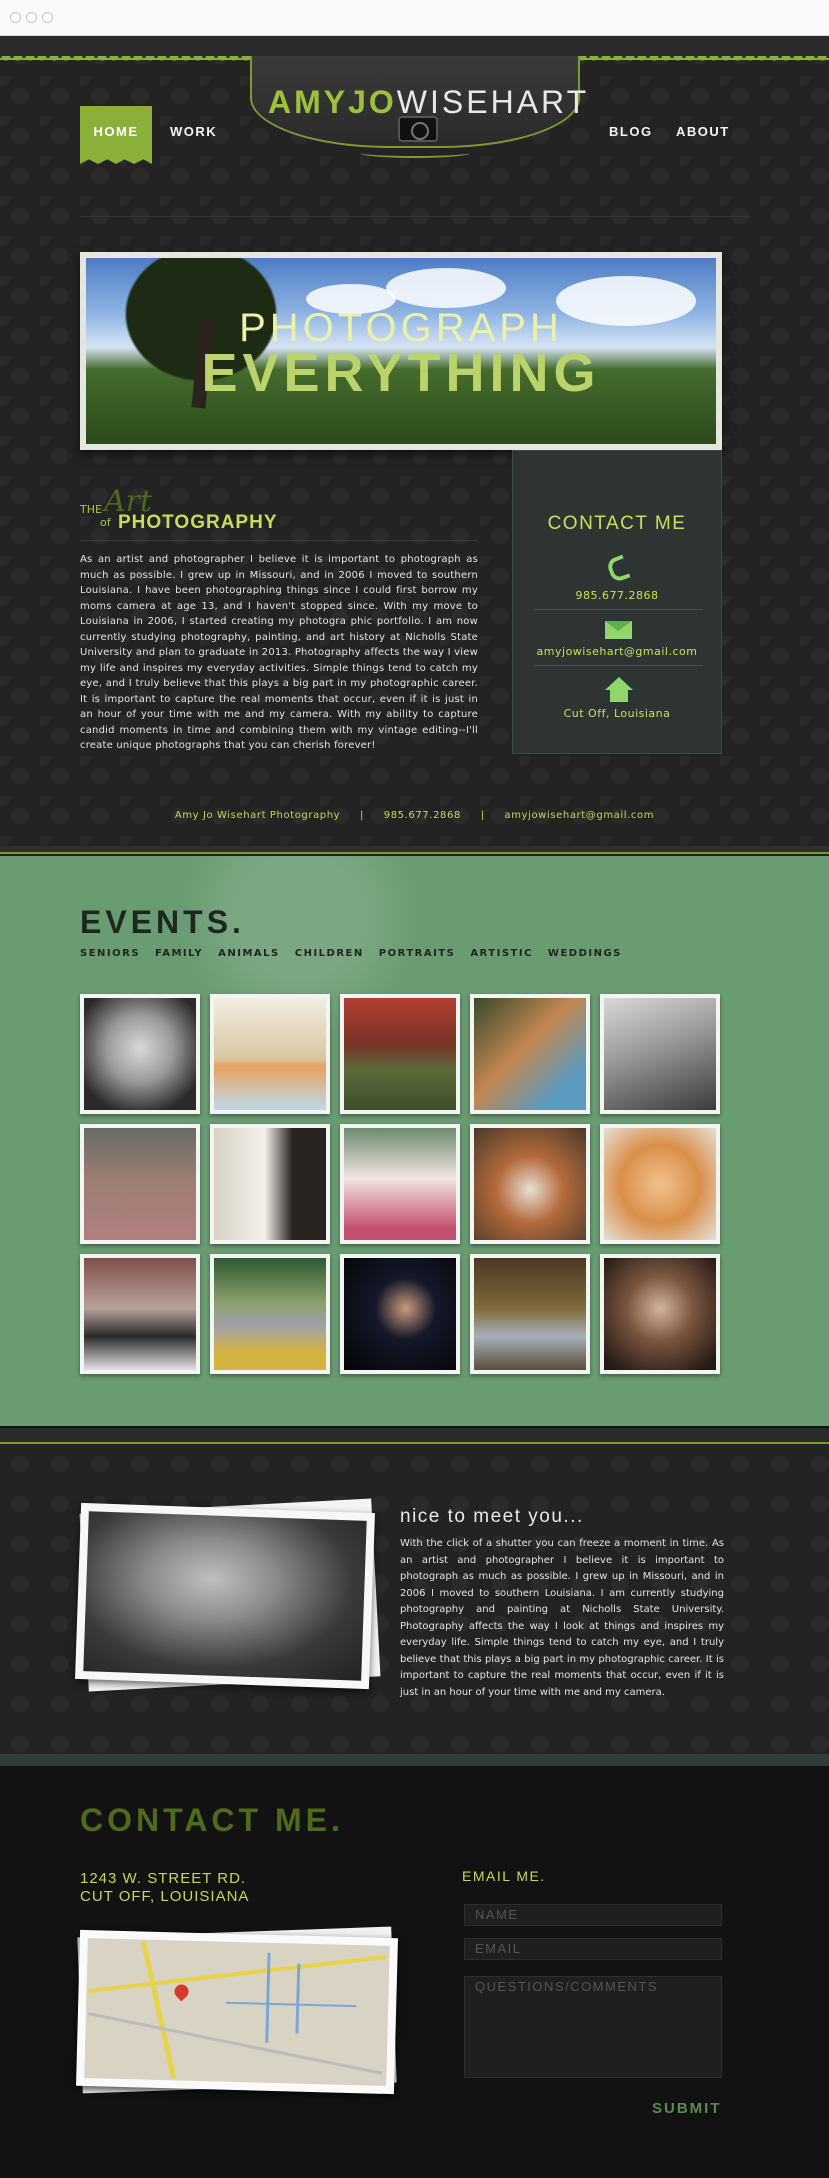 Image resolution: width=829 pixels, height=2178 pixels. I want to click on hero-banner: PHOTOGRAPH EVERYTHING, so click(401, 351).